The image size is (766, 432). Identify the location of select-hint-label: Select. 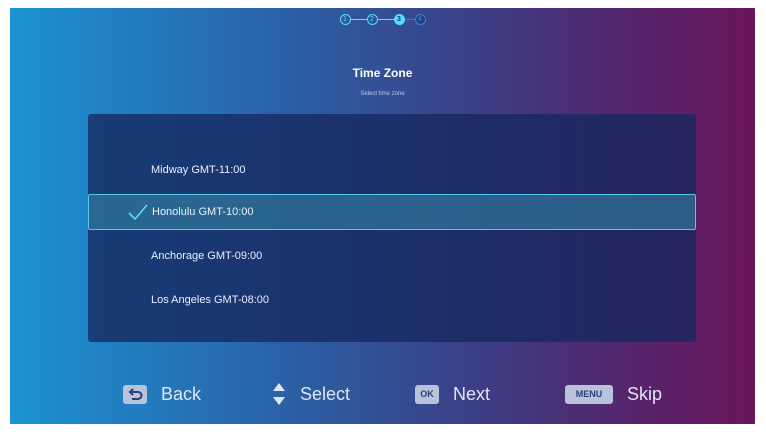
(325, 393).